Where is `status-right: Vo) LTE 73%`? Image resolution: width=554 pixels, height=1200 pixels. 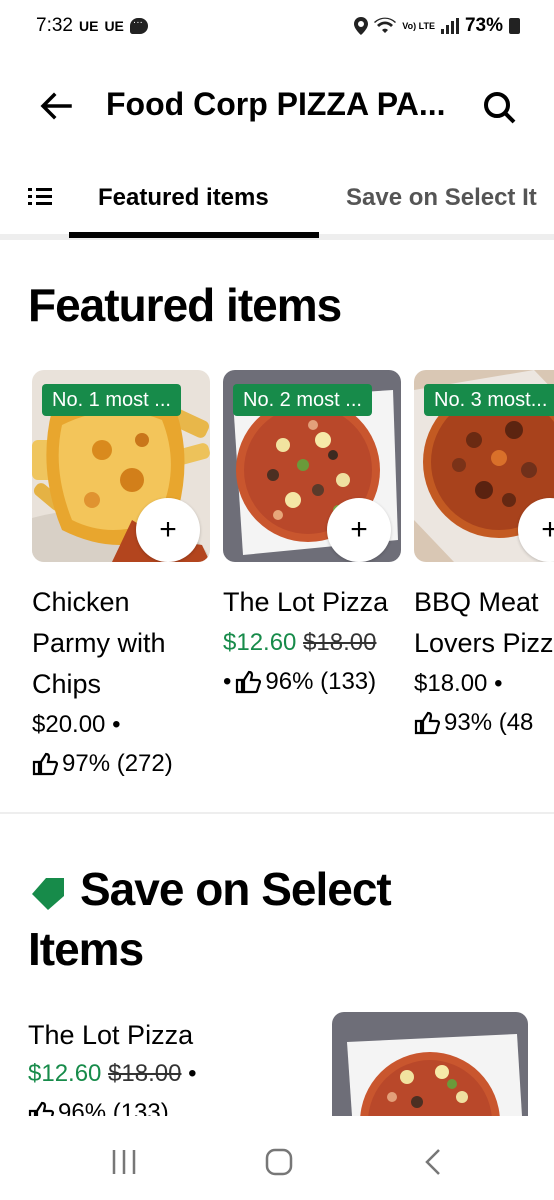
status-right: Vo) LTE 73% is located at coordinates (437, 26).